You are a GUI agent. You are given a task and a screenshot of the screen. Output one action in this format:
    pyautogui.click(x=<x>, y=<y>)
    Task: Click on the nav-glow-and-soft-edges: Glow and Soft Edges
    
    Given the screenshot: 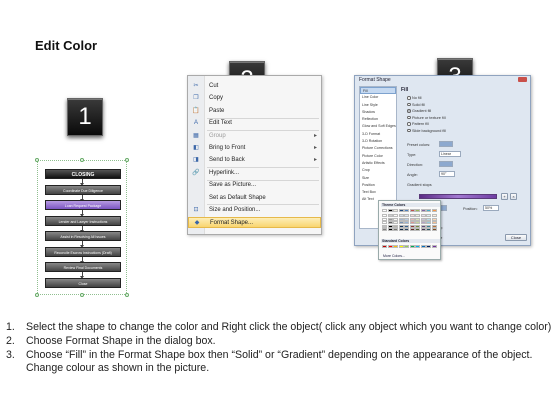 What is the action you would take?
    pyautogui.click(x=378, y=126)
    